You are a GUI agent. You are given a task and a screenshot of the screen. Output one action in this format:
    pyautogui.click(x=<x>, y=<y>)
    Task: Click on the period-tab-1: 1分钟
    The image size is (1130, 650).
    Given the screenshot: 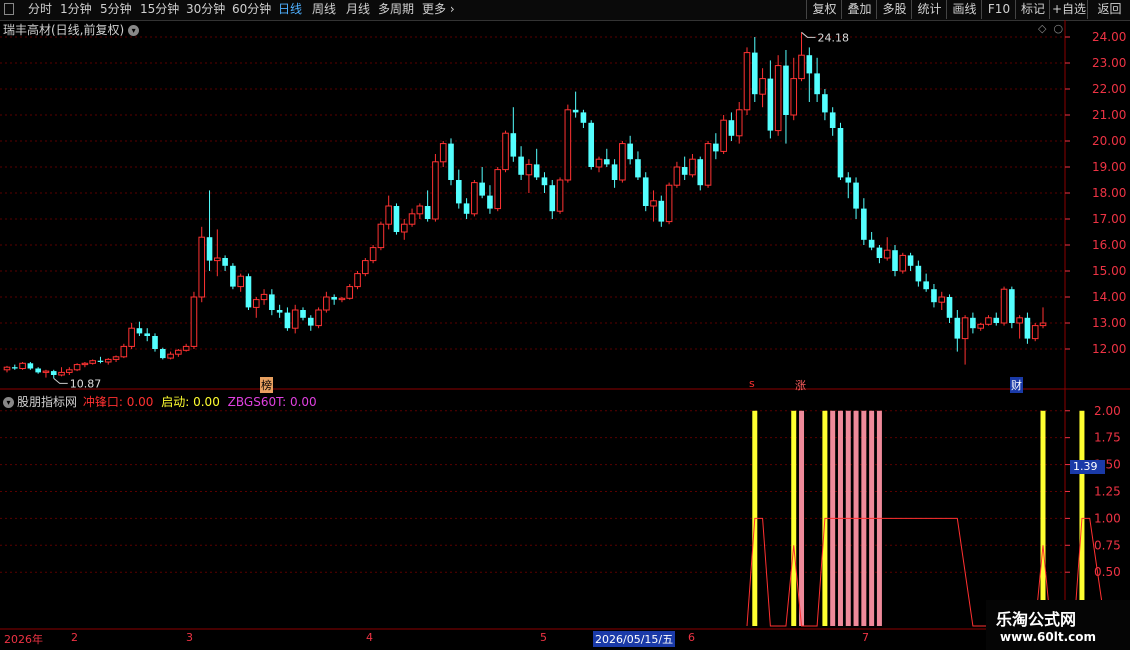 What is the action you would take?
    pyautogui.click(x=76, y=9)
    